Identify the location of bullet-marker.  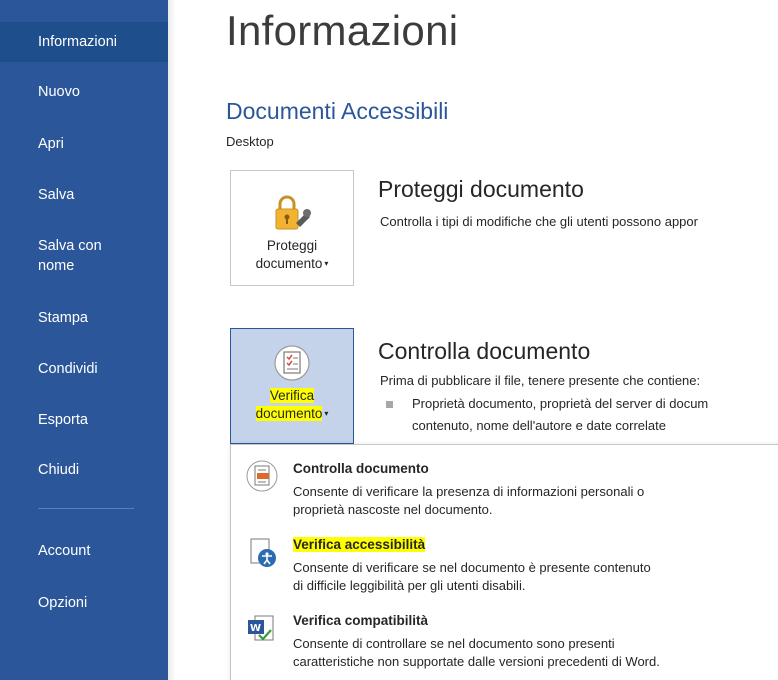
(389, 404).